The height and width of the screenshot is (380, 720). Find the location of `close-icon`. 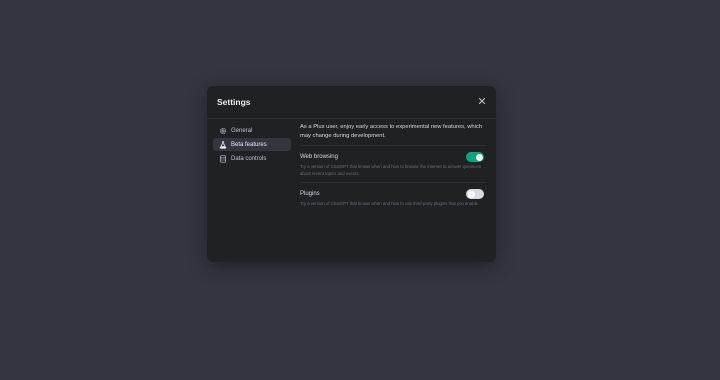

close-icon is located at coordinates (482, 101).